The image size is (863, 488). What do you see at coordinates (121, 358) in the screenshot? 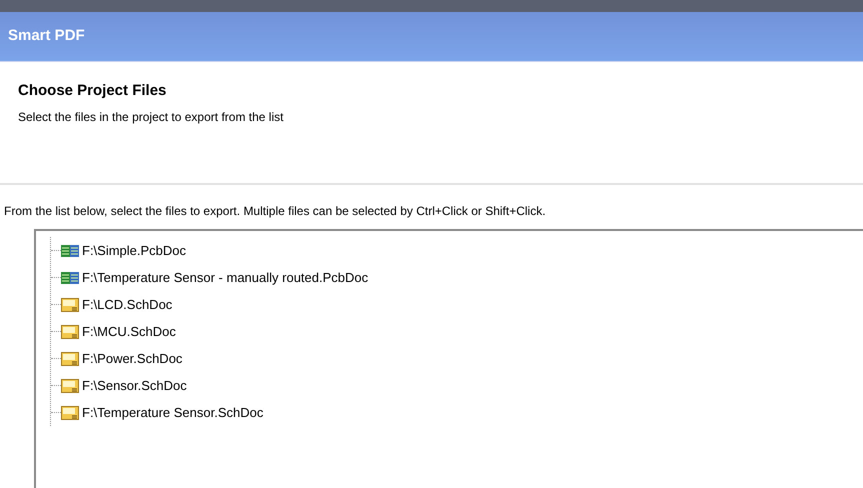
I see `file-item: F:\Power.SchDoc` at bounding box center [121, 358].